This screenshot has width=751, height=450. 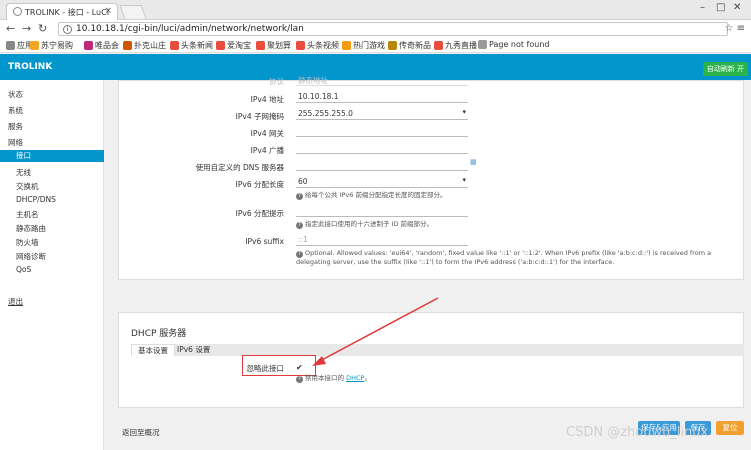 I want to click on reset-button: 复位, so click(x=730, y=428).